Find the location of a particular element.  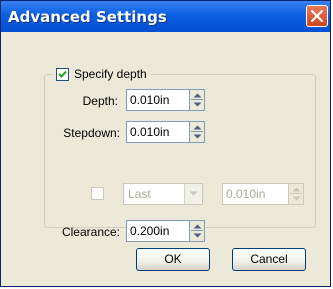

depth-spinner is located at coordinates (197, 100).